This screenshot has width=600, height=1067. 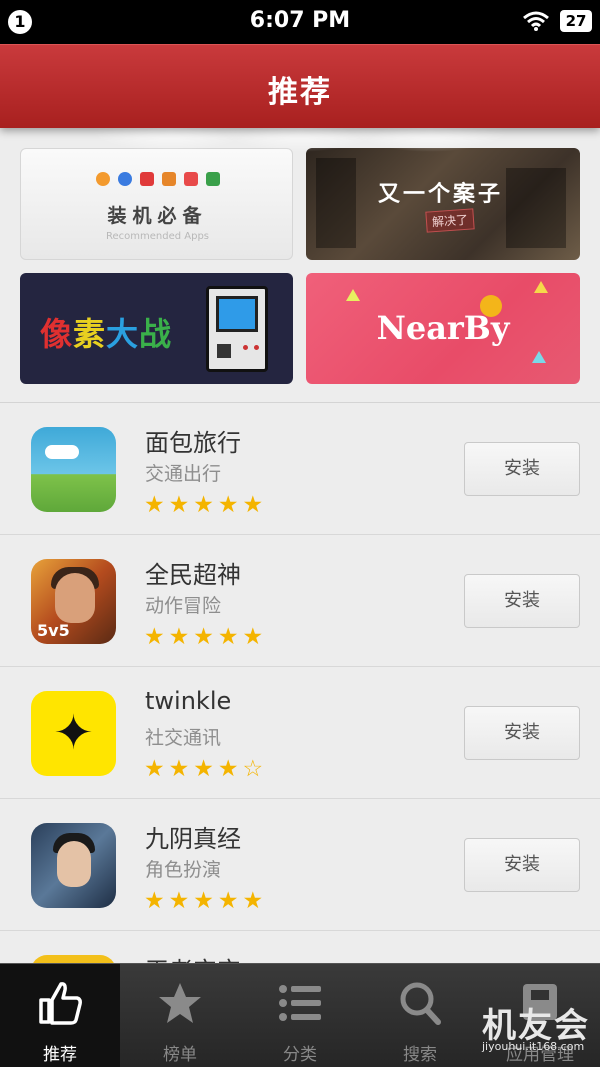 What do you see at coordinates (73, 733) in the screenshot?
I see `app-icon-twinkle: ✦` at bounding box center [73, 733].